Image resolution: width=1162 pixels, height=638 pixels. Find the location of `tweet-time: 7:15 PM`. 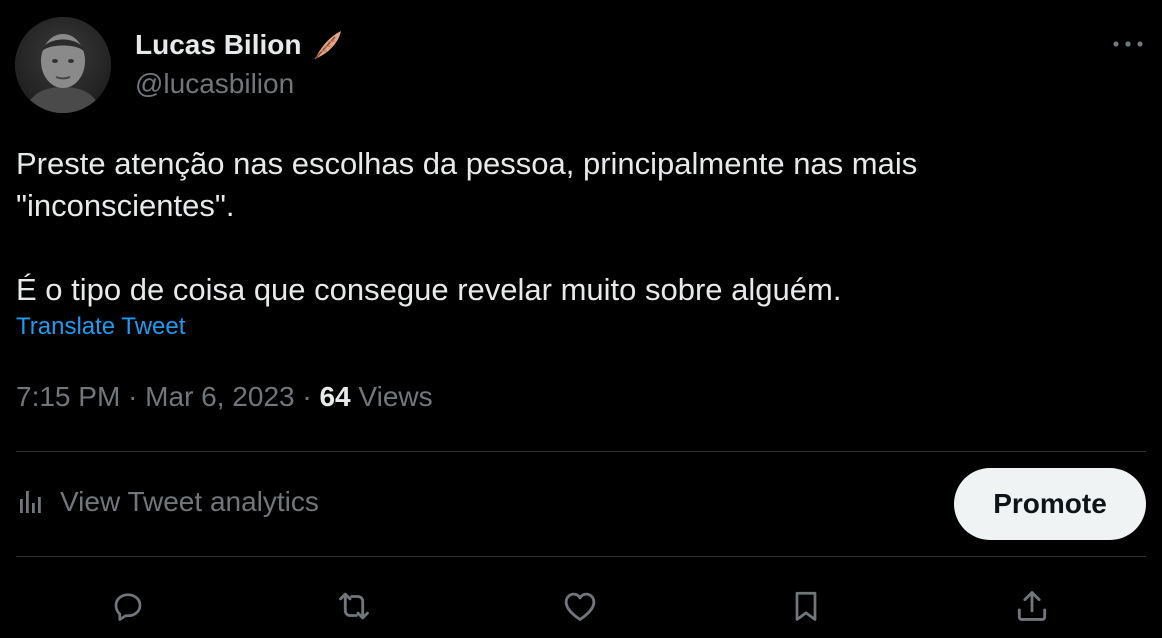

tweet-time: 7:15 PM is located at coordinates (68, 396).